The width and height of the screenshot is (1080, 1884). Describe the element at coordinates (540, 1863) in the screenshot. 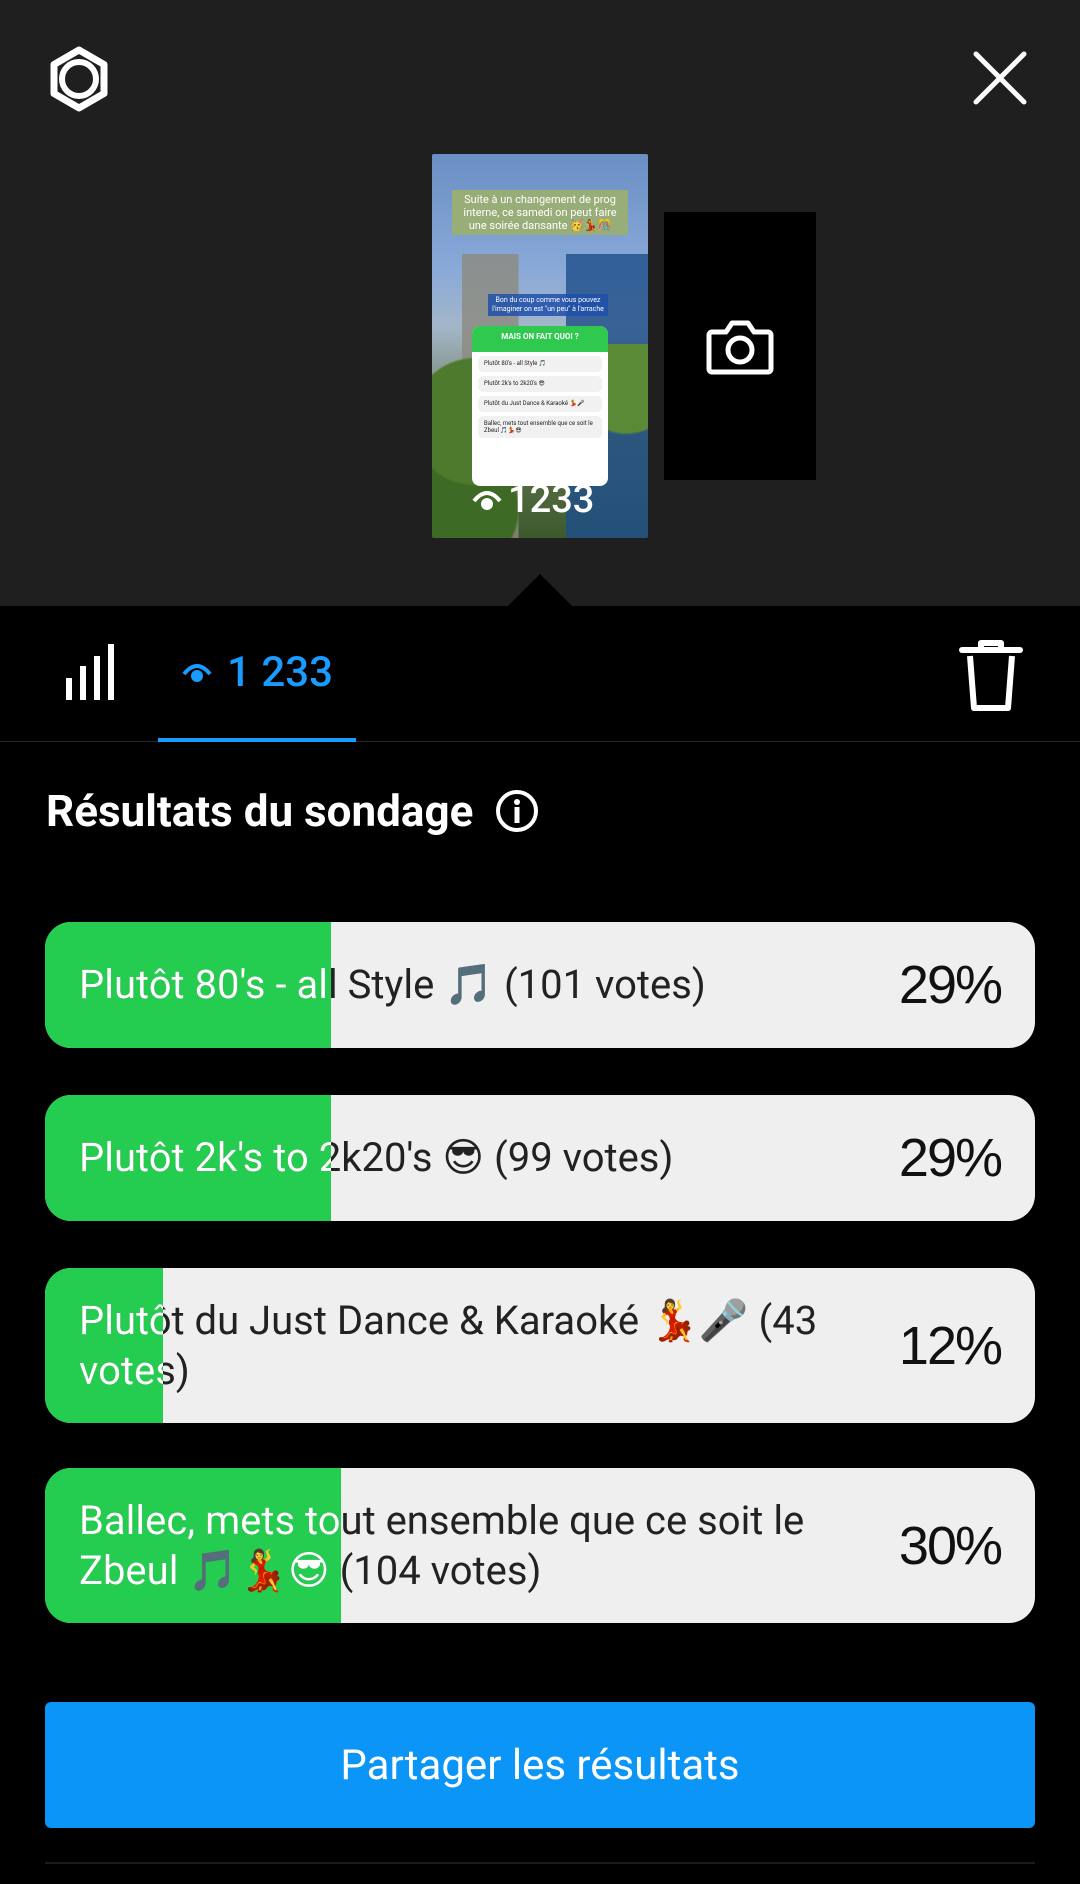

I see `divider` at that location.